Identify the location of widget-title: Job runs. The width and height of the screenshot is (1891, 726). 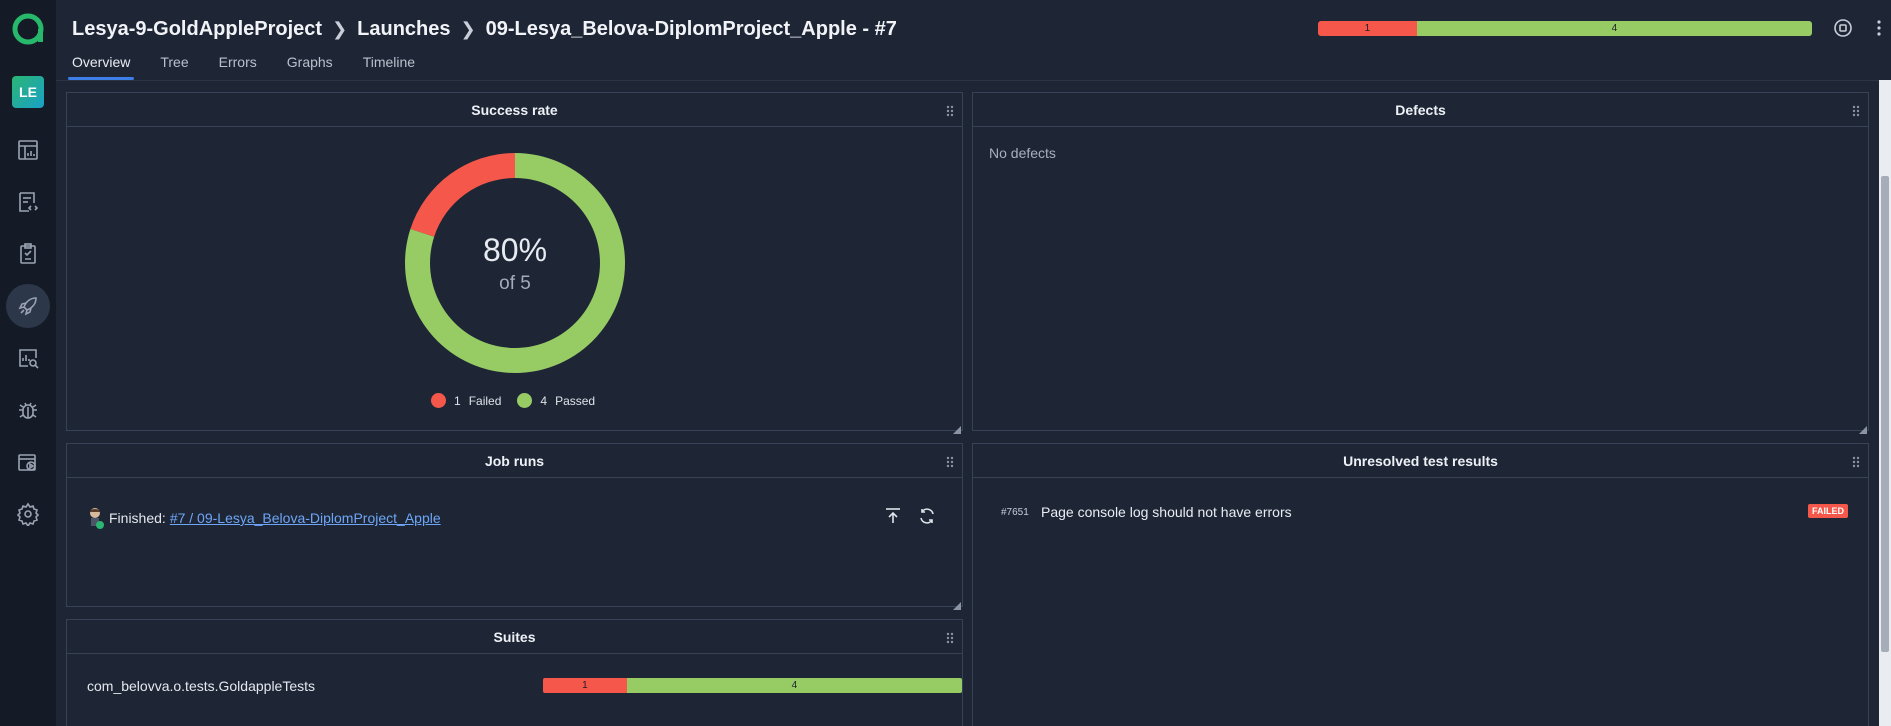
(514, 460).